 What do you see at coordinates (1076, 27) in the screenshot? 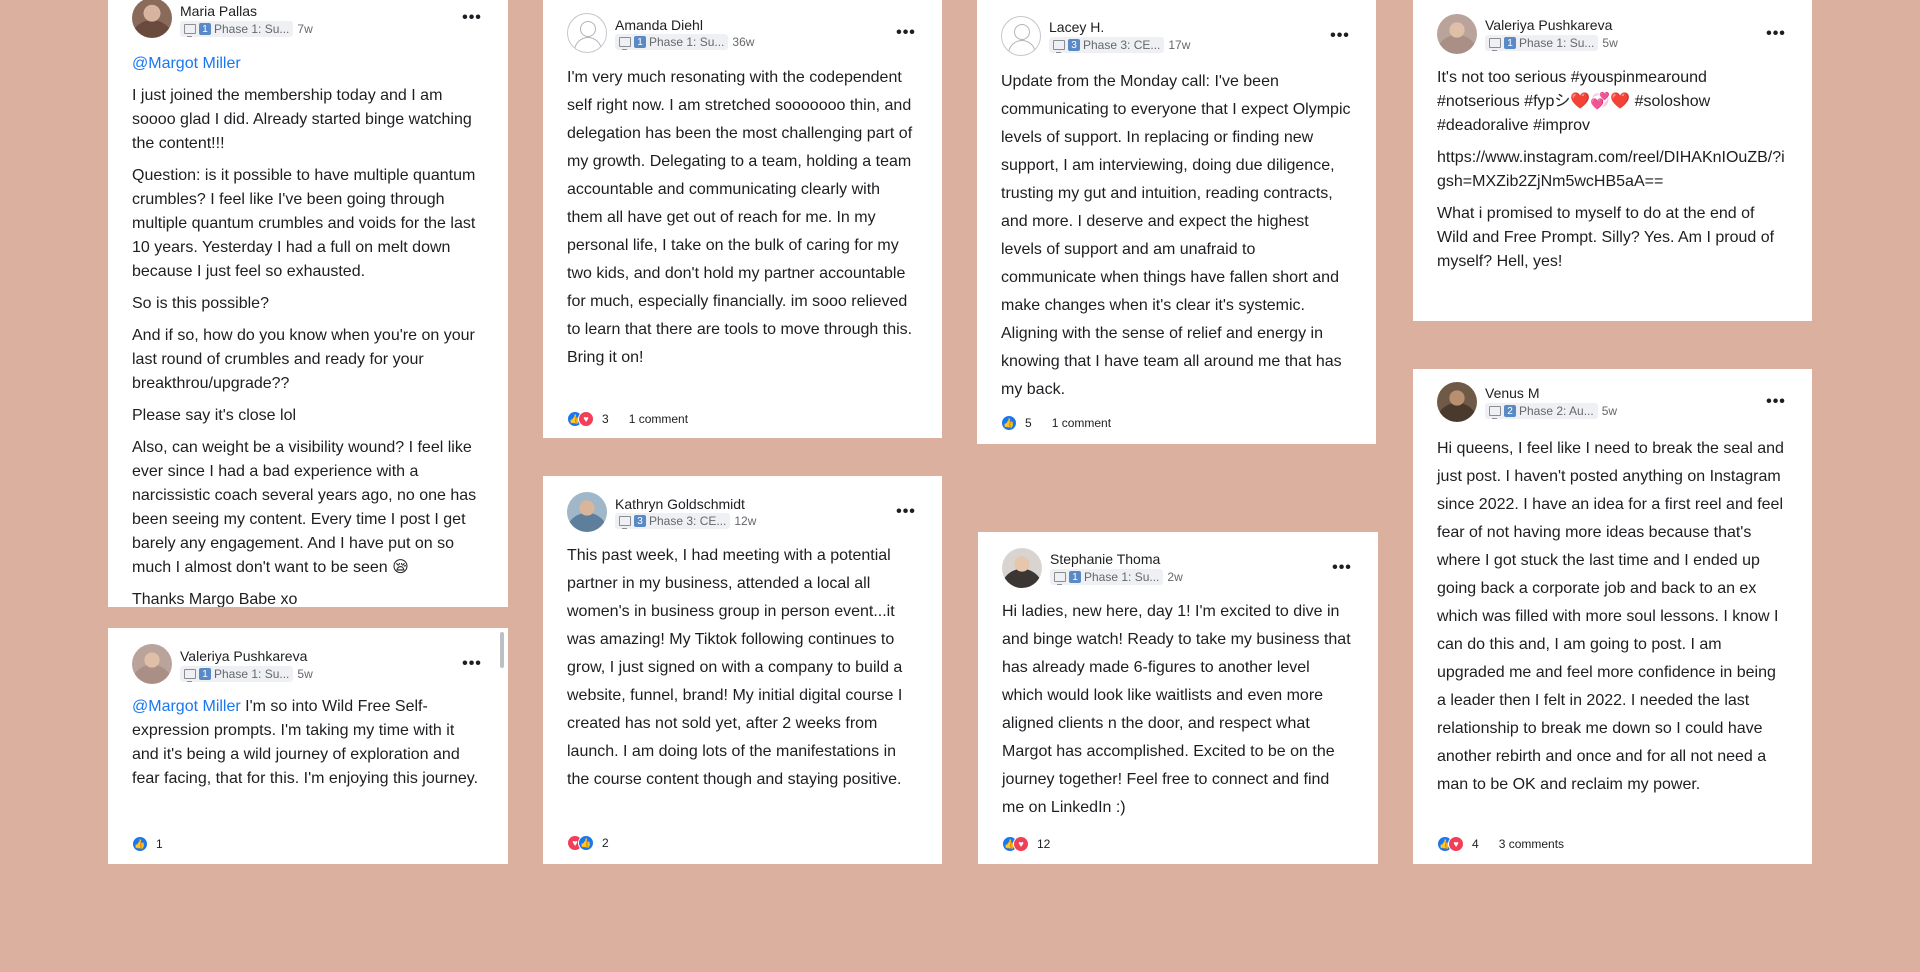
I see `author-name: Lacey H.` at bounding box center [1076, 27].